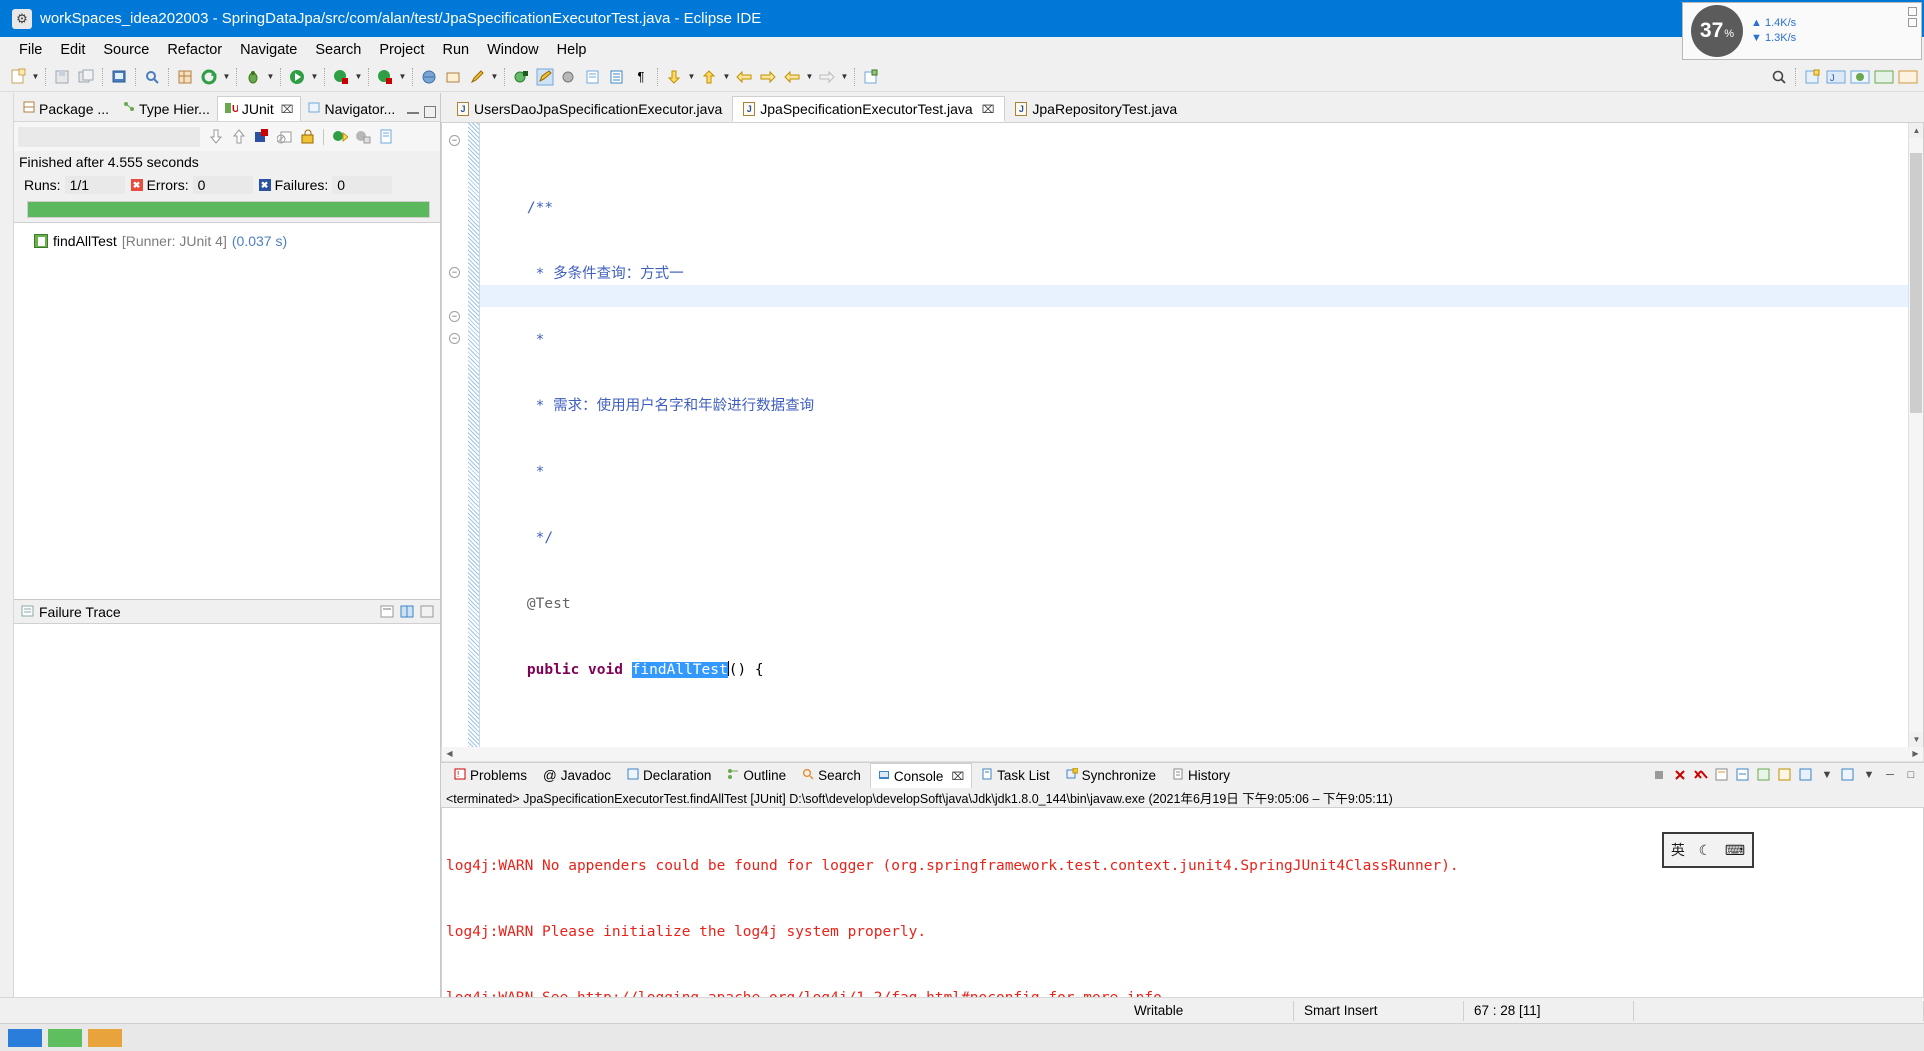 This screenshot has width=1924, height=1051. What do you see at coordinates (259, 108) in the screenshot?
I see `tab-junit: U JUnit ⌧` at bounding box center [259, 108].